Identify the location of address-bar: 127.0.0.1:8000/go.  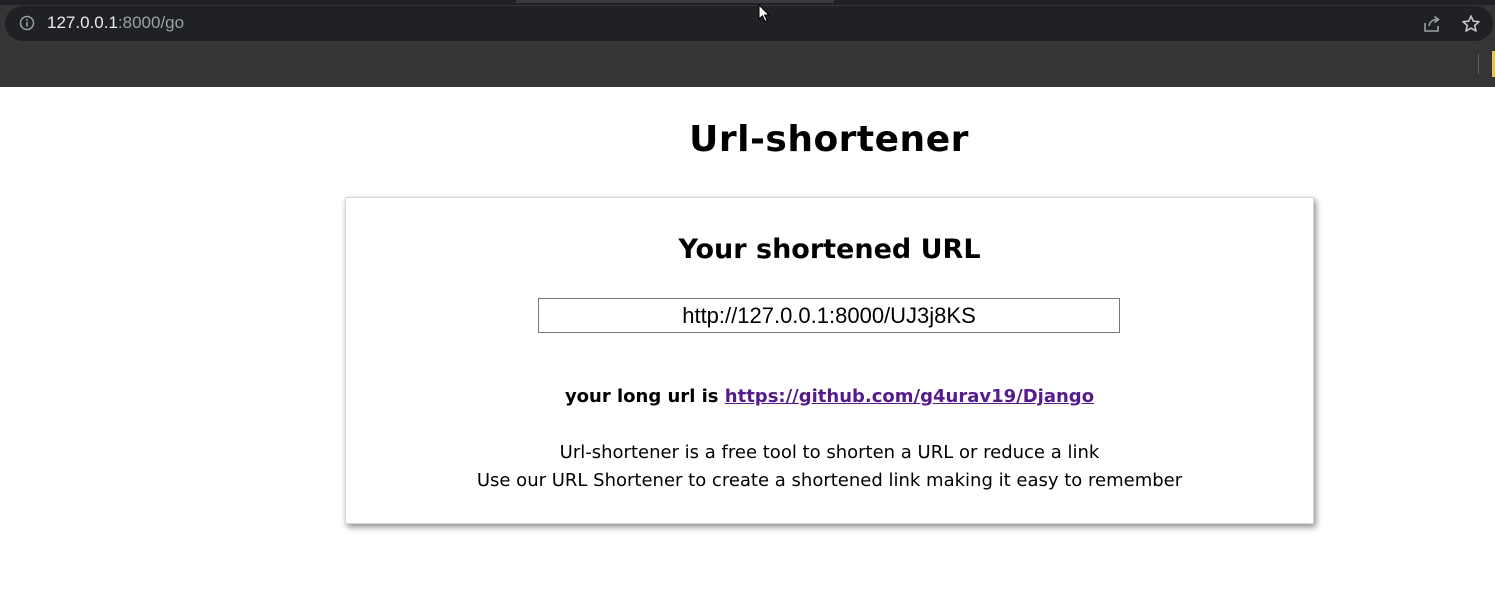
(749, 23).